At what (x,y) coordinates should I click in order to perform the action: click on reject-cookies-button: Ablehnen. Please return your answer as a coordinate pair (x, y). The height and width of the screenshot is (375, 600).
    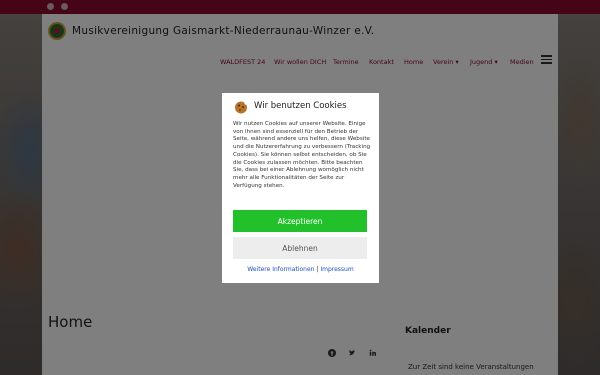
    Looking at the image, I should click on (300, 248).